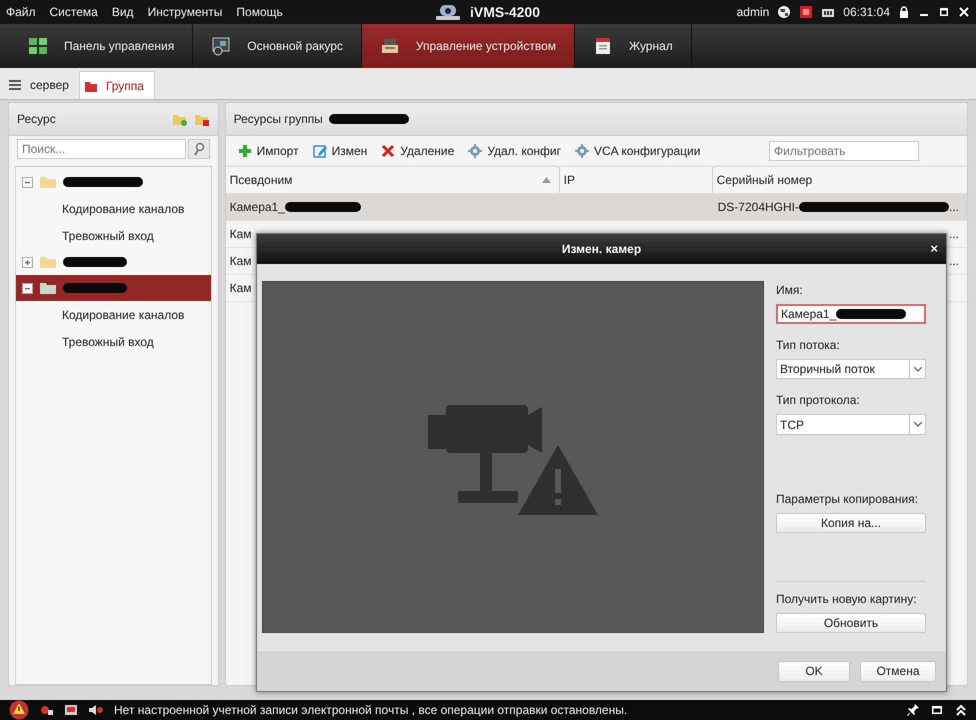 This screenshot has height=720, width=976. Describe the element at coordinates (340, 151) in the screenshot. I see `toolbar-button: Измен` at that location.